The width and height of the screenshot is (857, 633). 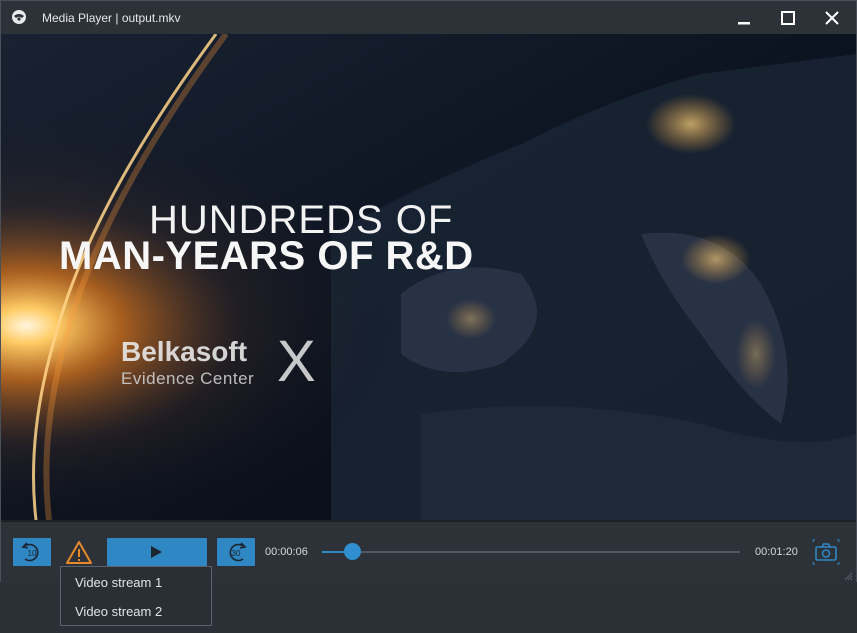 I want to click on menu-item-video-stream-1: Video stream 1, so click(x=118, y=582).